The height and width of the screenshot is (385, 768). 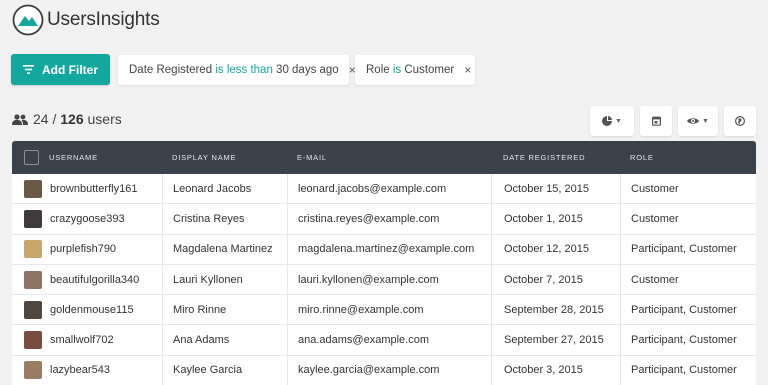 I want to click on filter-chip-role: Role is Customer ×, so click(x=415, y=70).